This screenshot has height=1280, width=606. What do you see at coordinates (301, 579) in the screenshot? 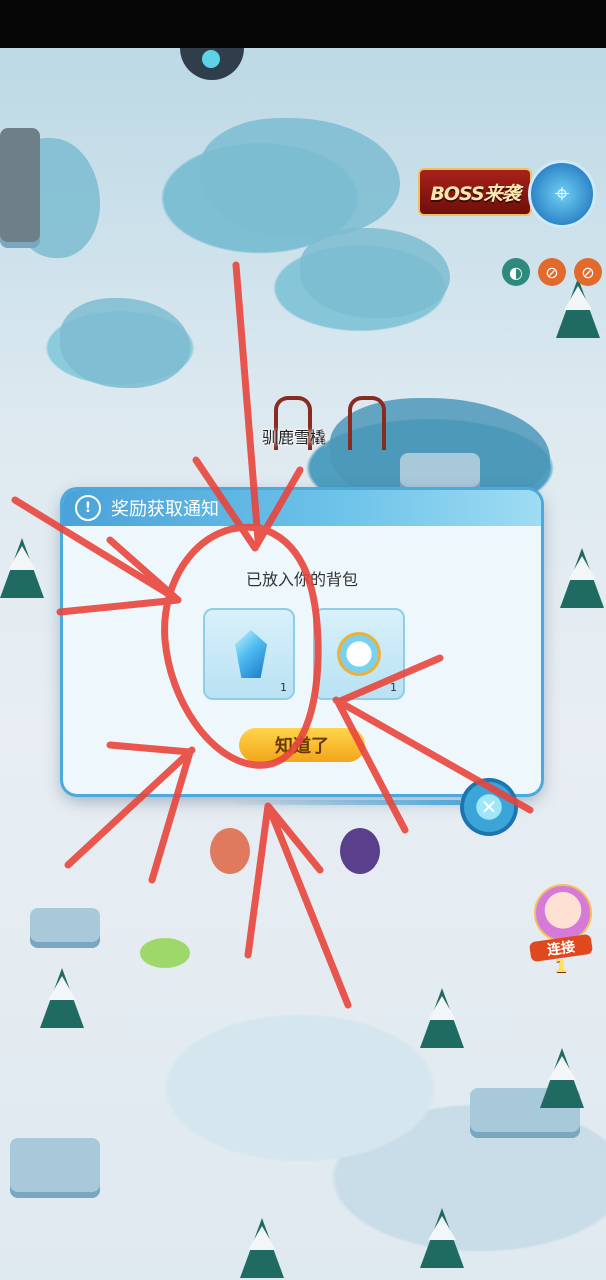
I see `dialog-subtitle: 已放入你的背包` at bounding box center [301, 579].